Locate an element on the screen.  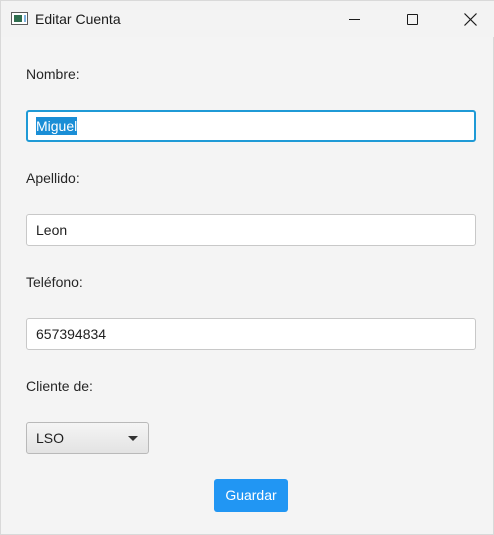
minimize-button is located at coordinates (354, 19).